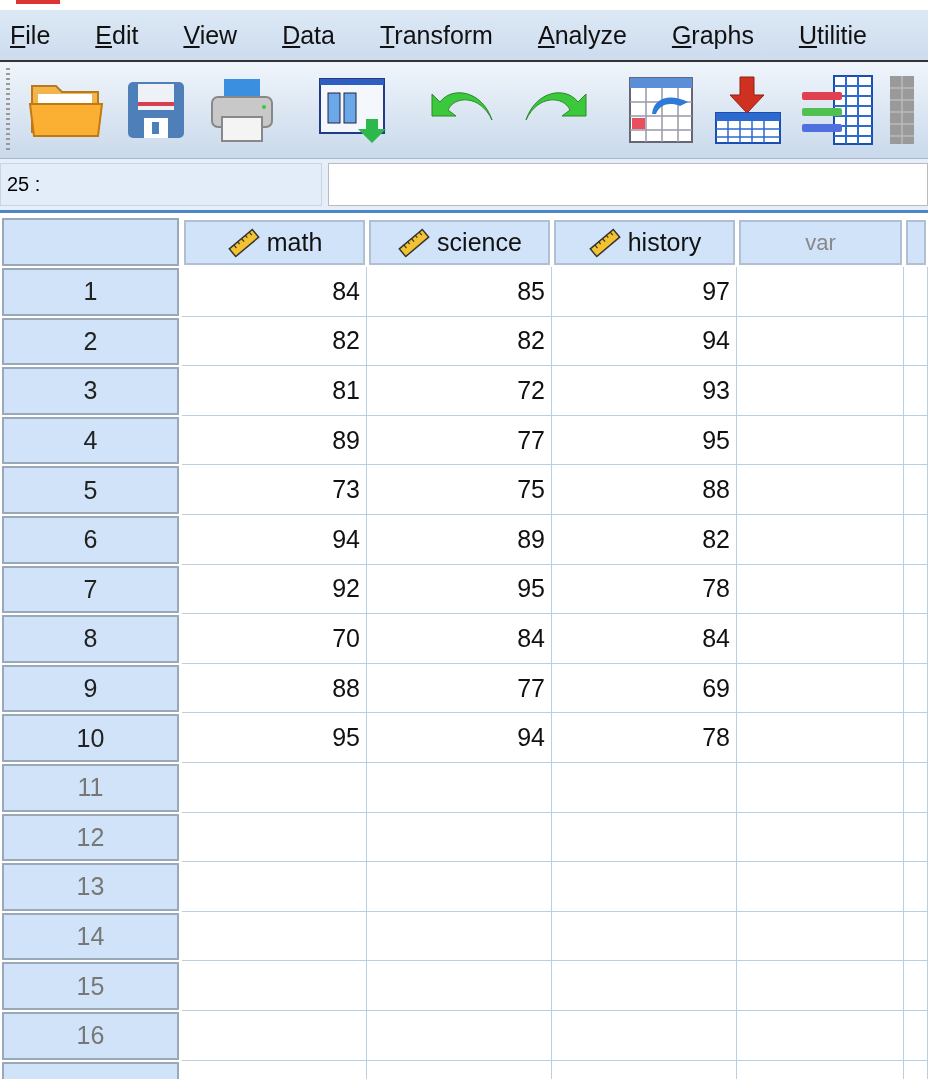 The width and height of the screenshot is (928, 1079). What do you see at coordinates (90, 688) in the screenshot?
I see `row-header: 9` at bounding box center [90, 688].